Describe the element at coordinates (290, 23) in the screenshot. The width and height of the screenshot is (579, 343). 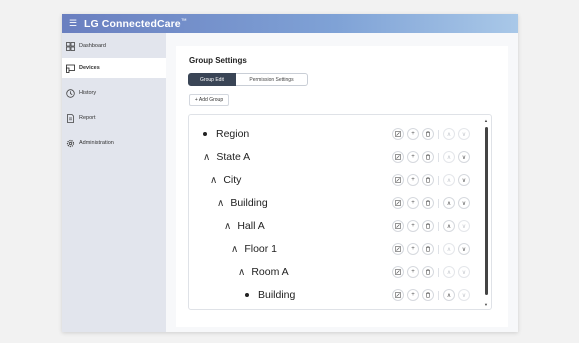
I see `top-bar: ☰ LG ConnectedCare™` at that location.